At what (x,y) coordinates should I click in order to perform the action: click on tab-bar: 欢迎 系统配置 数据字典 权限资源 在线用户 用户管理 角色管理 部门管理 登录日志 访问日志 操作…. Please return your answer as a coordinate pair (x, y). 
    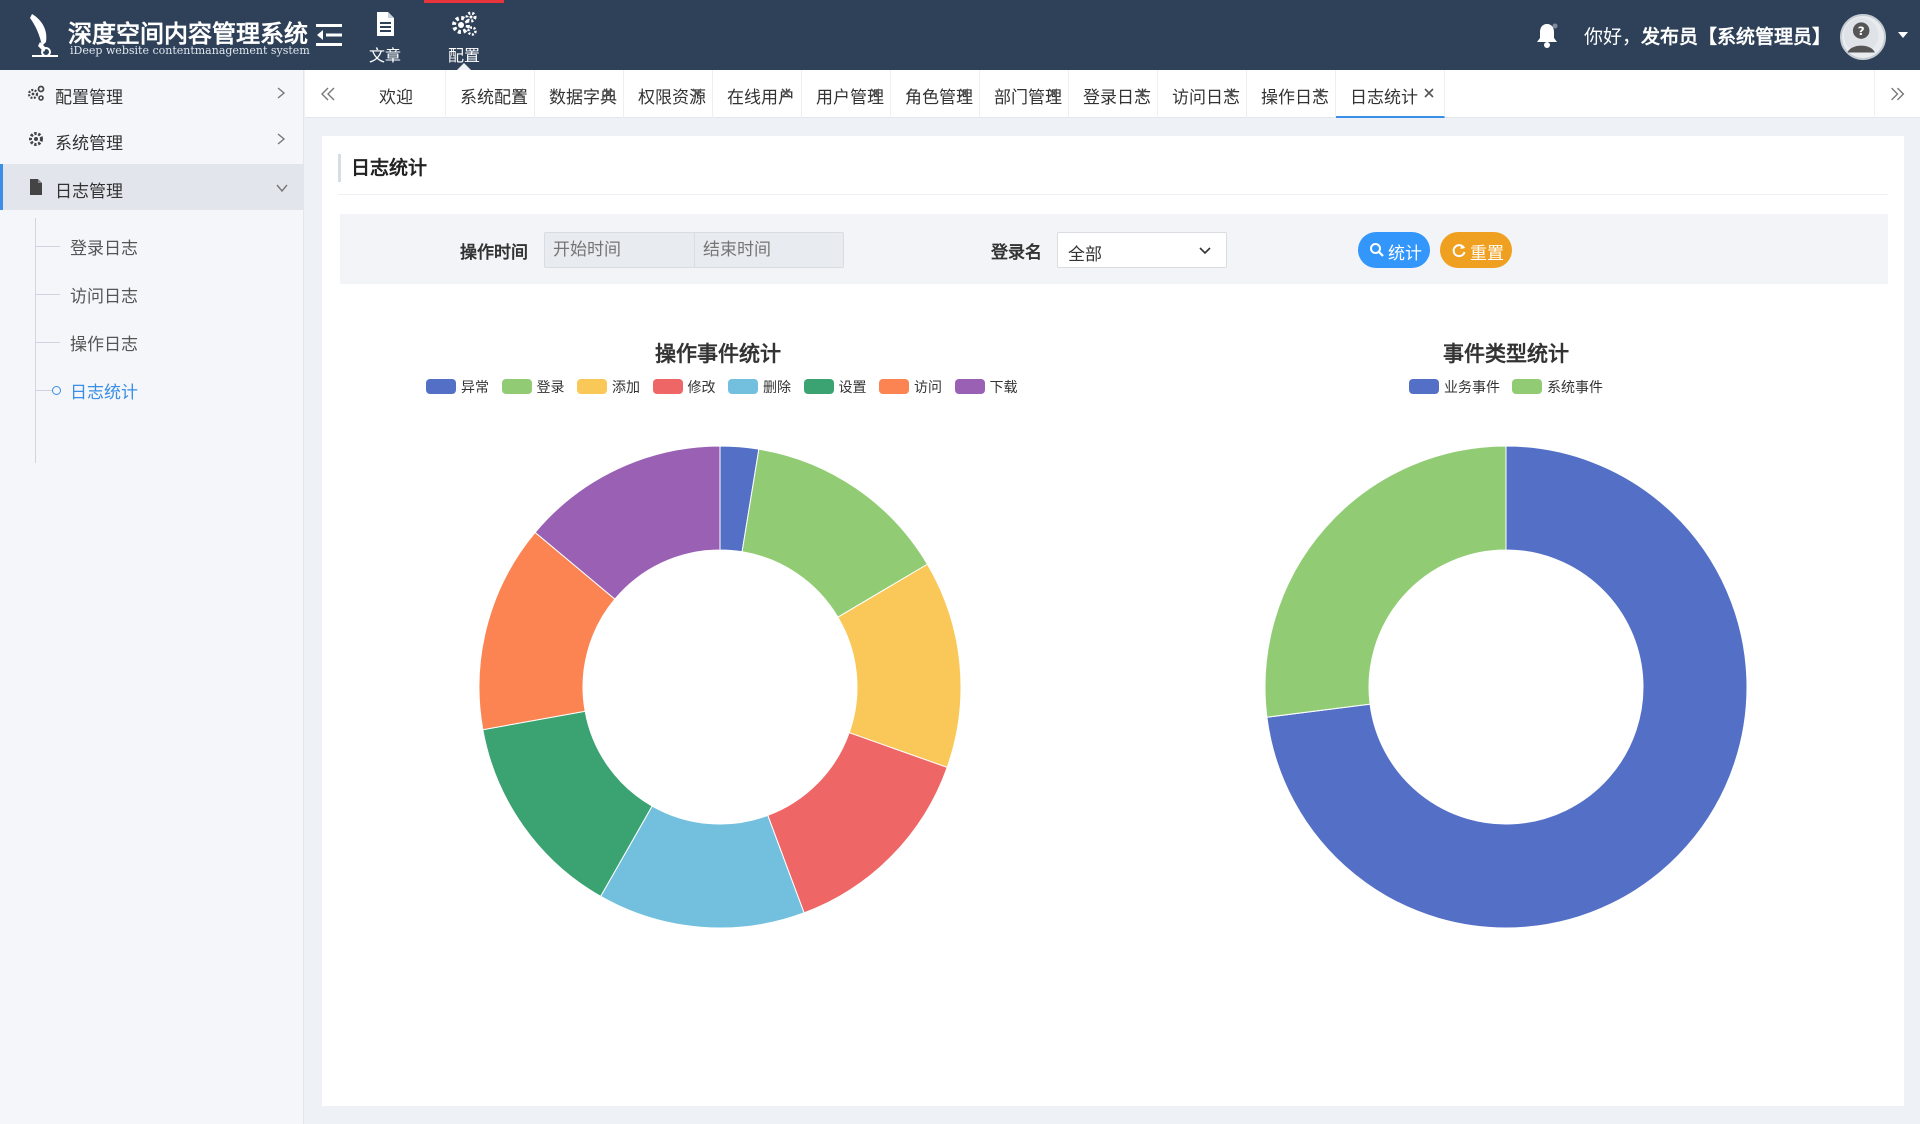
    Looking at the image, I should click on (1112, 94).